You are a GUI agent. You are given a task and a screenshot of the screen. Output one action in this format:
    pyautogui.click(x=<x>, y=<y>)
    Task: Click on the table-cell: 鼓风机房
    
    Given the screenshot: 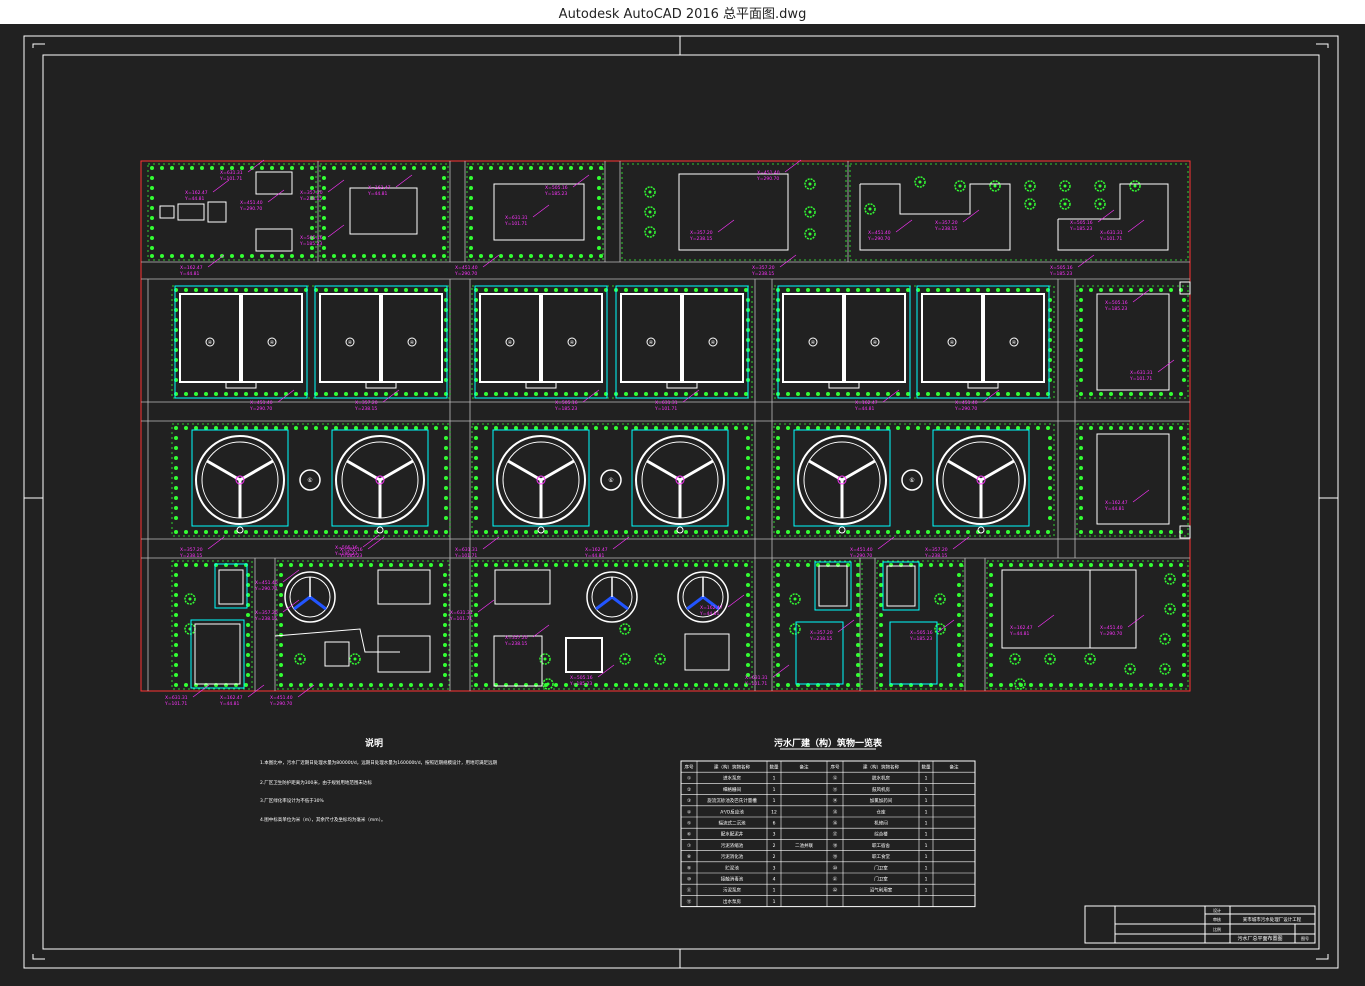 What is the action you would take?
    pyautogui.click(x=881, y=789)
    